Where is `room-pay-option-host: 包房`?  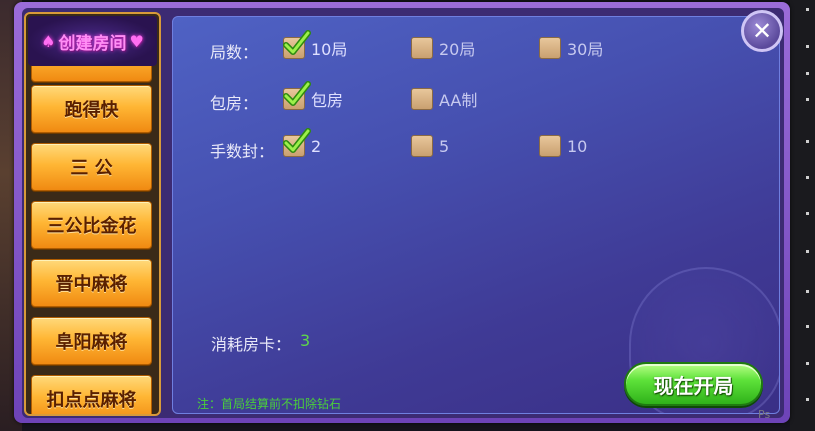
room-pay-option-host: 包房 is located at coordinates (313, 96).